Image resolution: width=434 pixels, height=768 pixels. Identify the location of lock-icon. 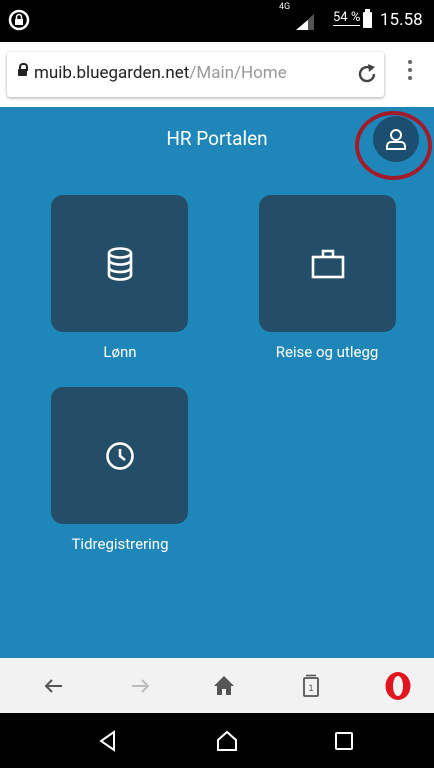
(23, 69).